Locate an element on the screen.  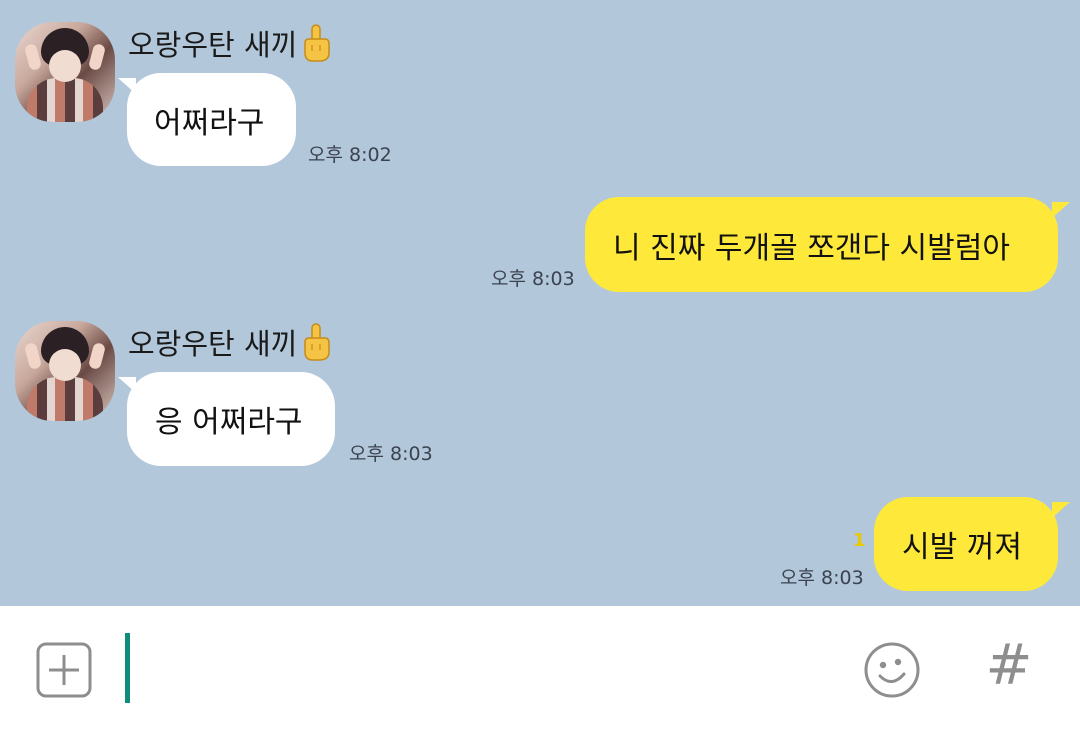
message-bubble: 어쩌라구 is located at coordinates (211, 119).